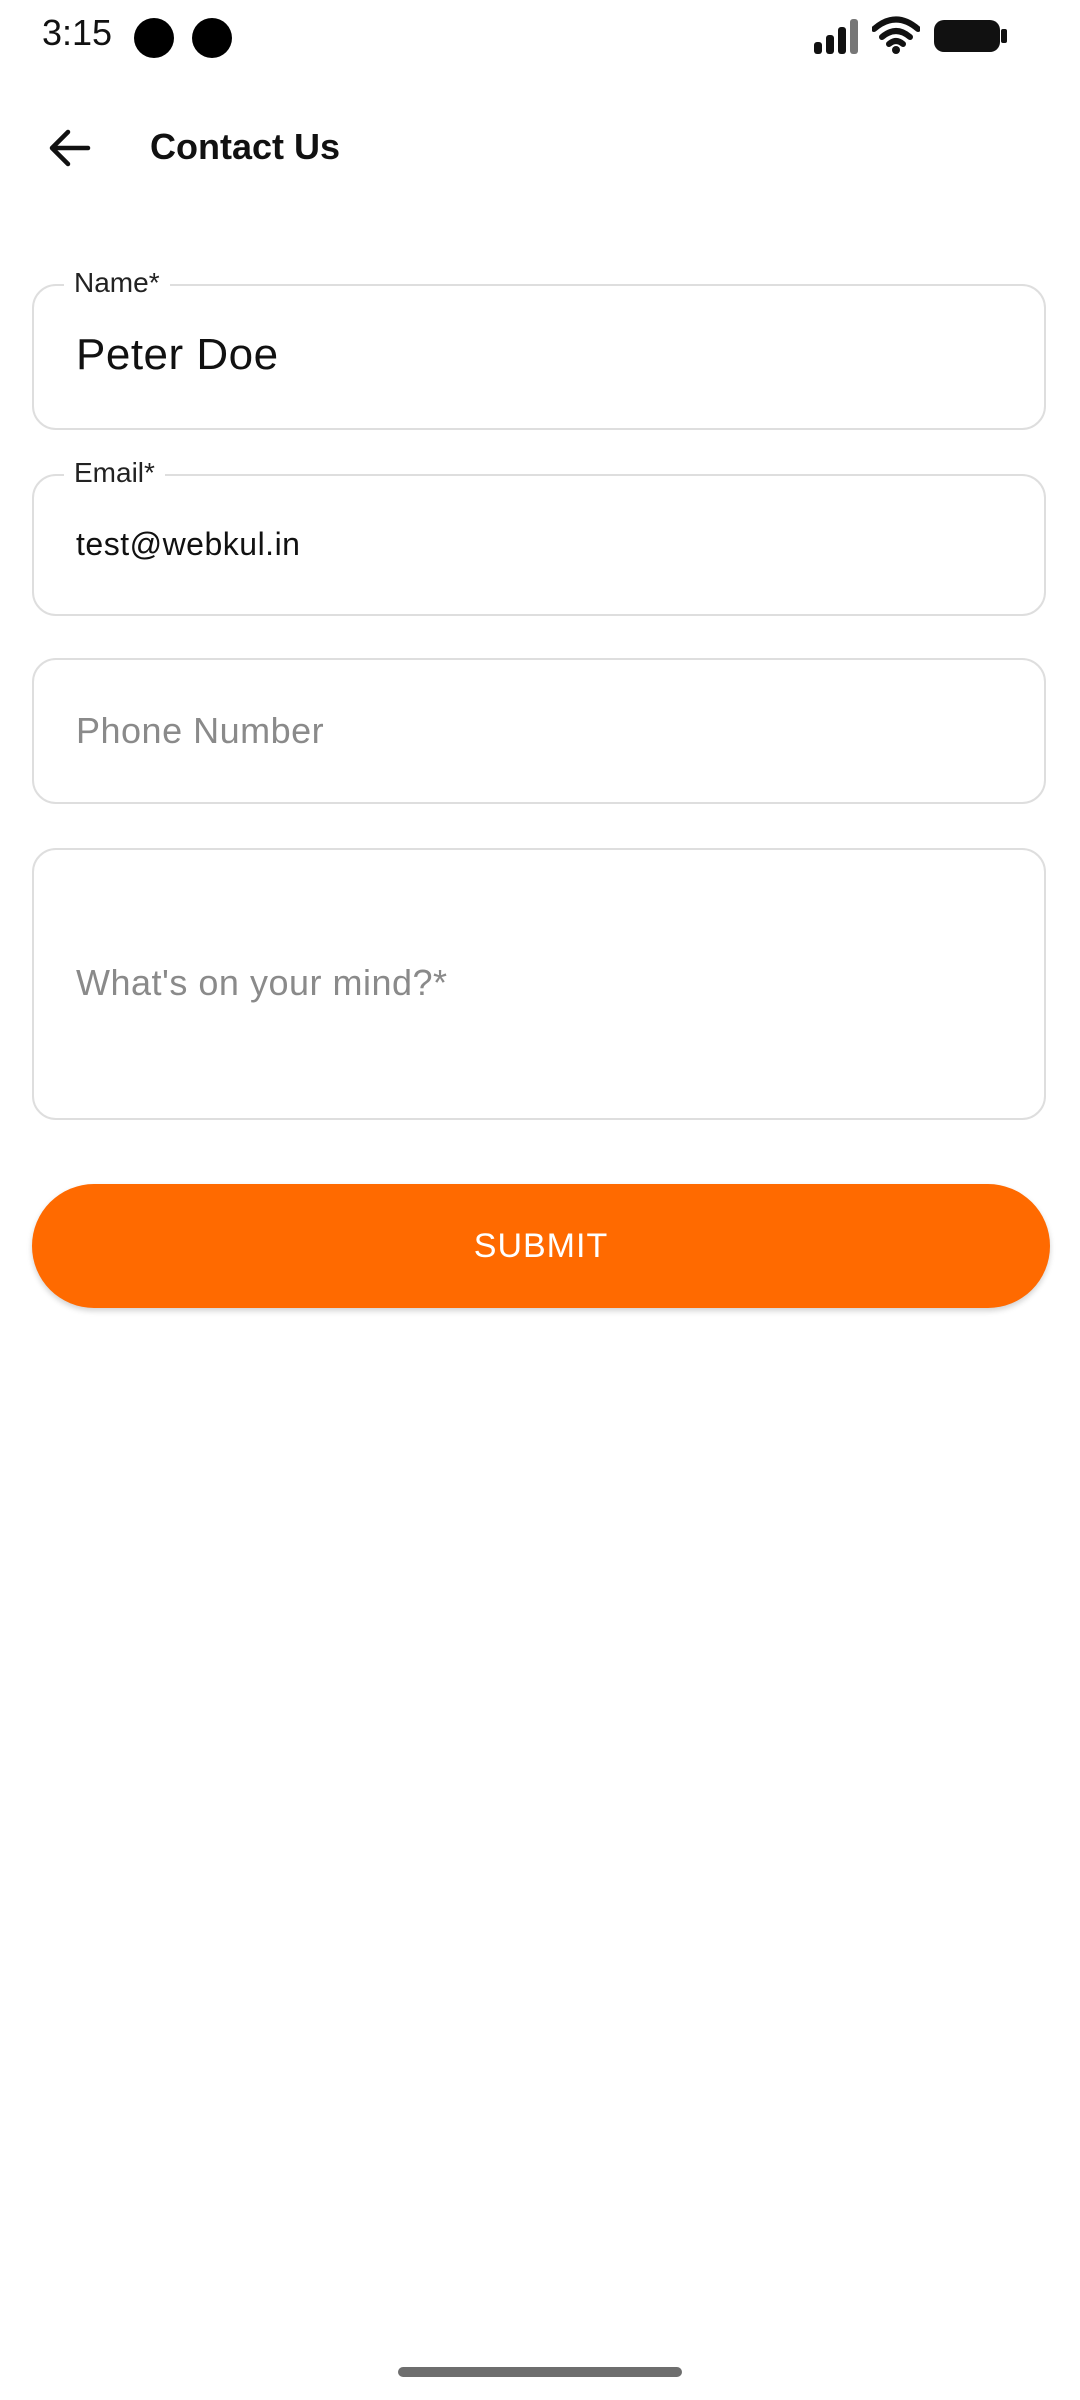 The width and height of the screenshot is (1080, 2400). I want to click on status-bar: 3:15, so click(540, 38).